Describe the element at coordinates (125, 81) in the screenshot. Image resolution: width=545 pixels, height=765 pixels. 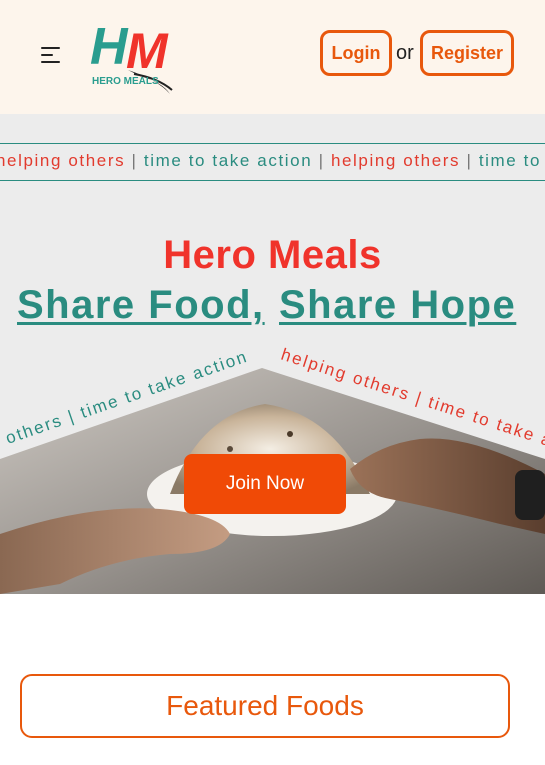
I see `logo-wordmark: HERO MEALS` at that location.